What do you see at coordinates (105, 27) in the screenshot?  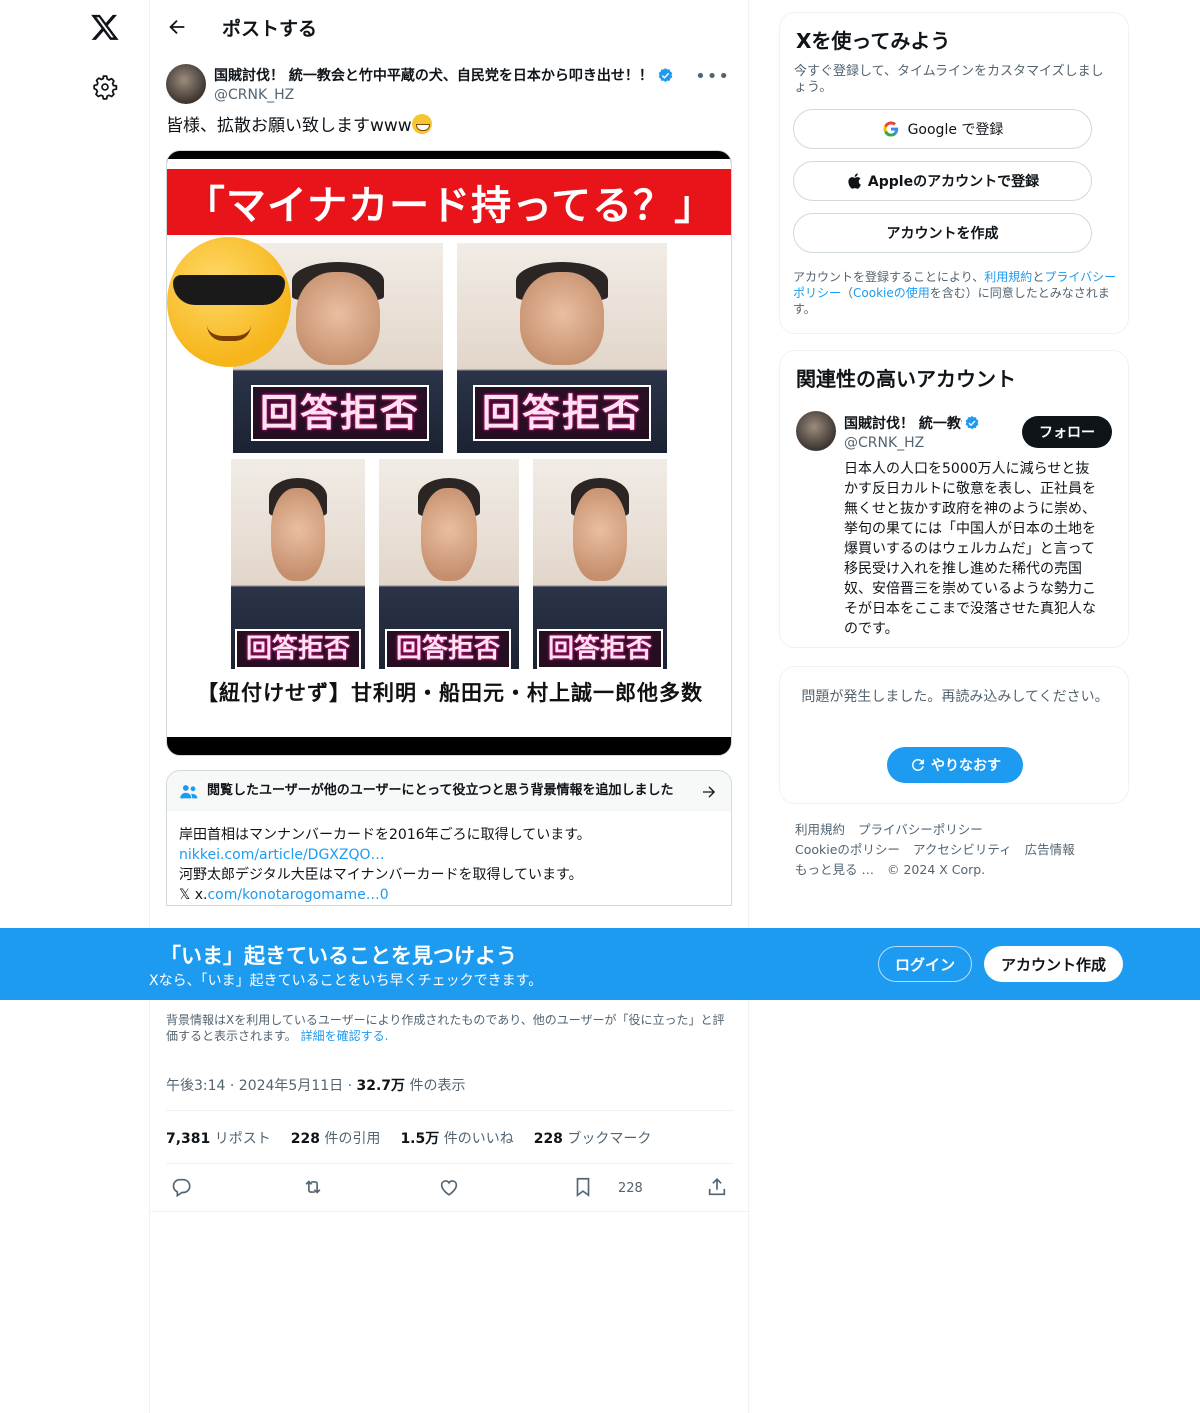 I see `x-logo-icon` at bounding box center [105, 27].